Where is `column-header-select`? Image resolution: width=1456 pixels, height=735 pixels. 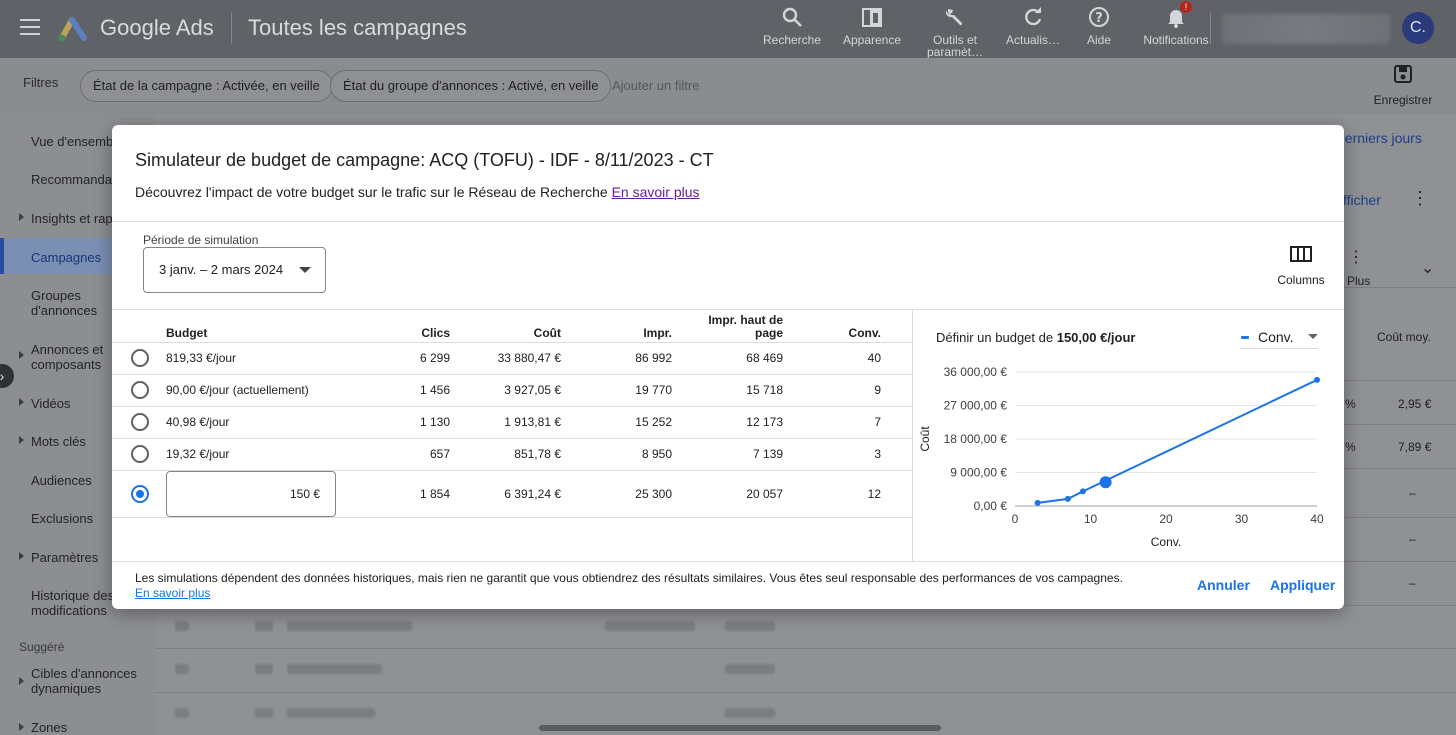 column-header-select is located at coordinates (139, 326).